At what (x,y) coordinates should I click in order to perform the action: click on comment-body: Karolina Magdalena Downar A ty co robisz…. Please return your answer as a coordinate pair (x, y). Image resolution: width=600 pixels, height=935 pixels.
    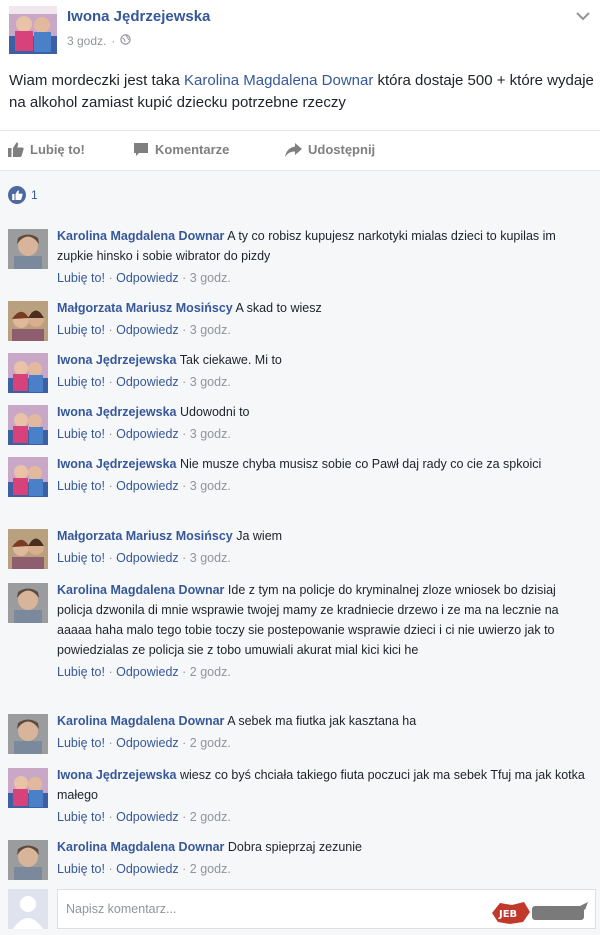
    Looking at the image, I should click on (322, 257).